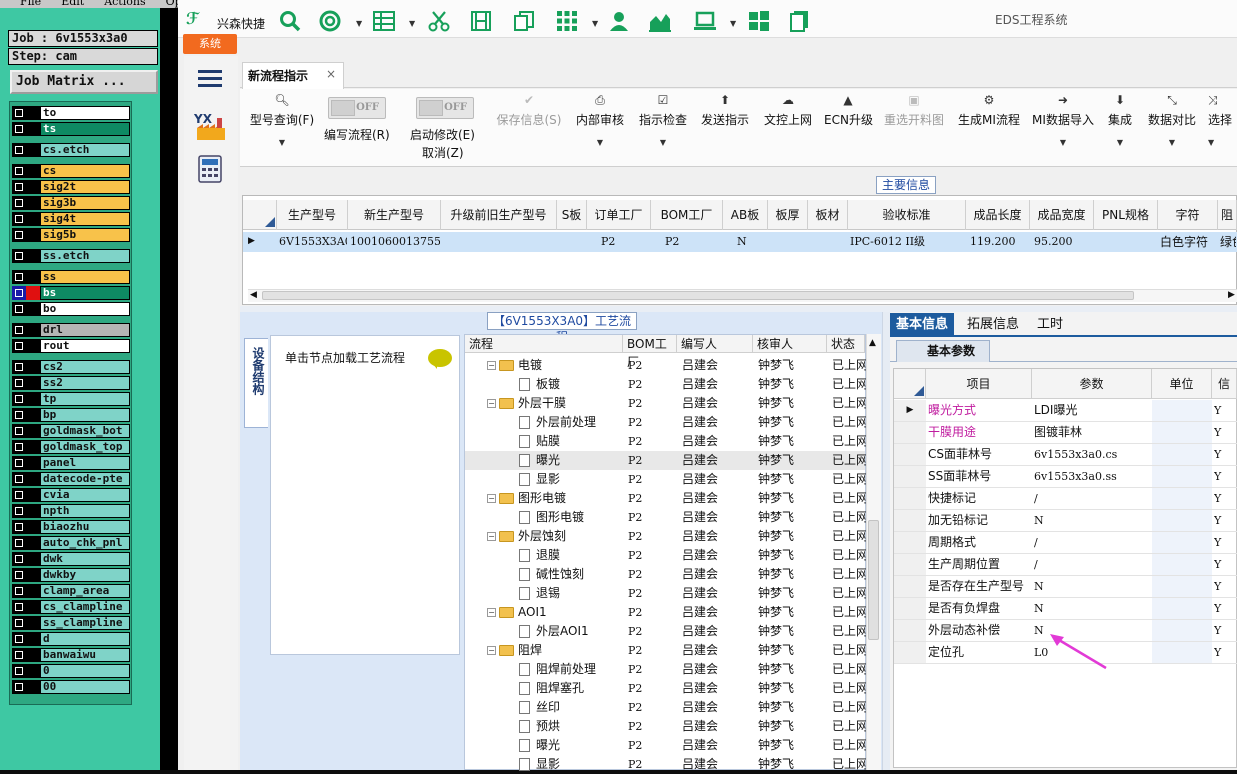  Describe the element at coordinates (788, 127) in the screenshot. I see `upload-docs-button: ☁ 文控上网` at that location.